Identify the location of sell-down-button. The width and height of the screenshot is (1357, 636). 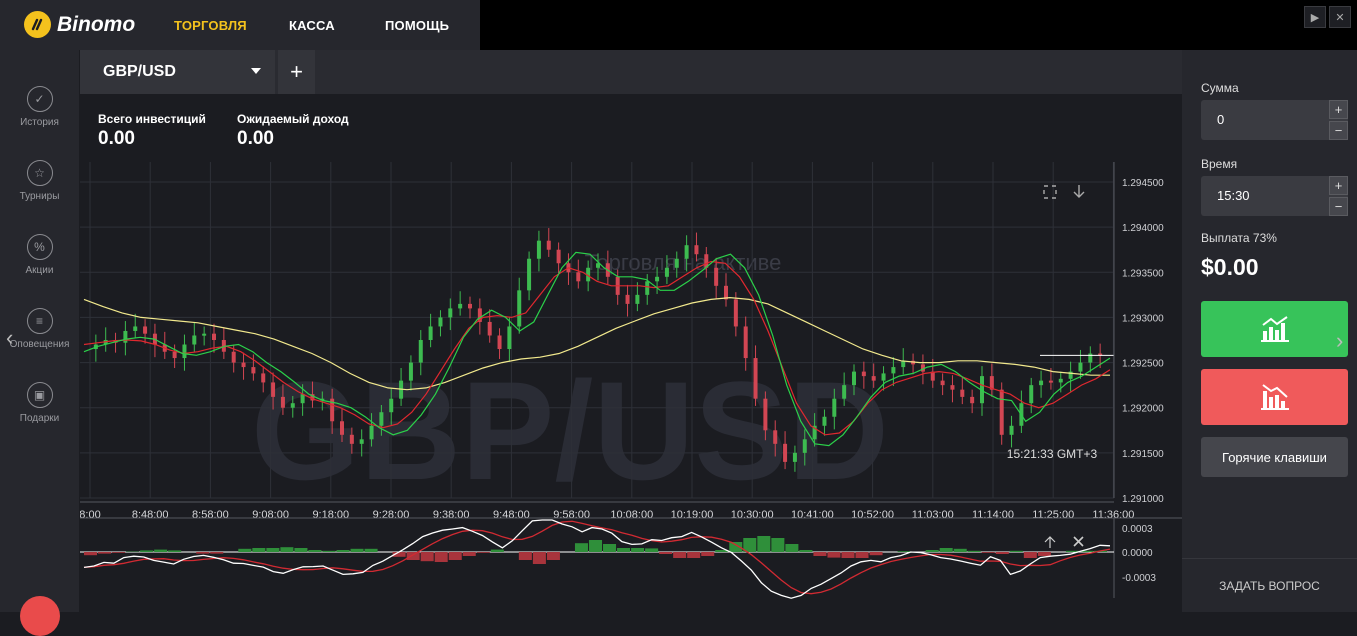
(1274, 397).